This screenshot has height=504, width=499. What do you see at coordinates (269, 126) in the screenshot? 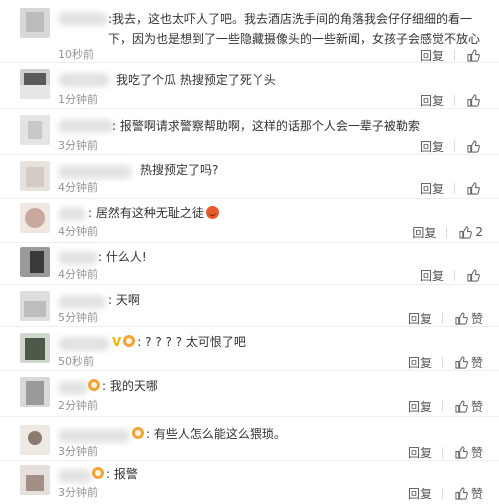
I see `comment-text: 报警啊请求警察帮助啊，这样的话那个人会一辈子被勒索` at bounding box center [269, 126].